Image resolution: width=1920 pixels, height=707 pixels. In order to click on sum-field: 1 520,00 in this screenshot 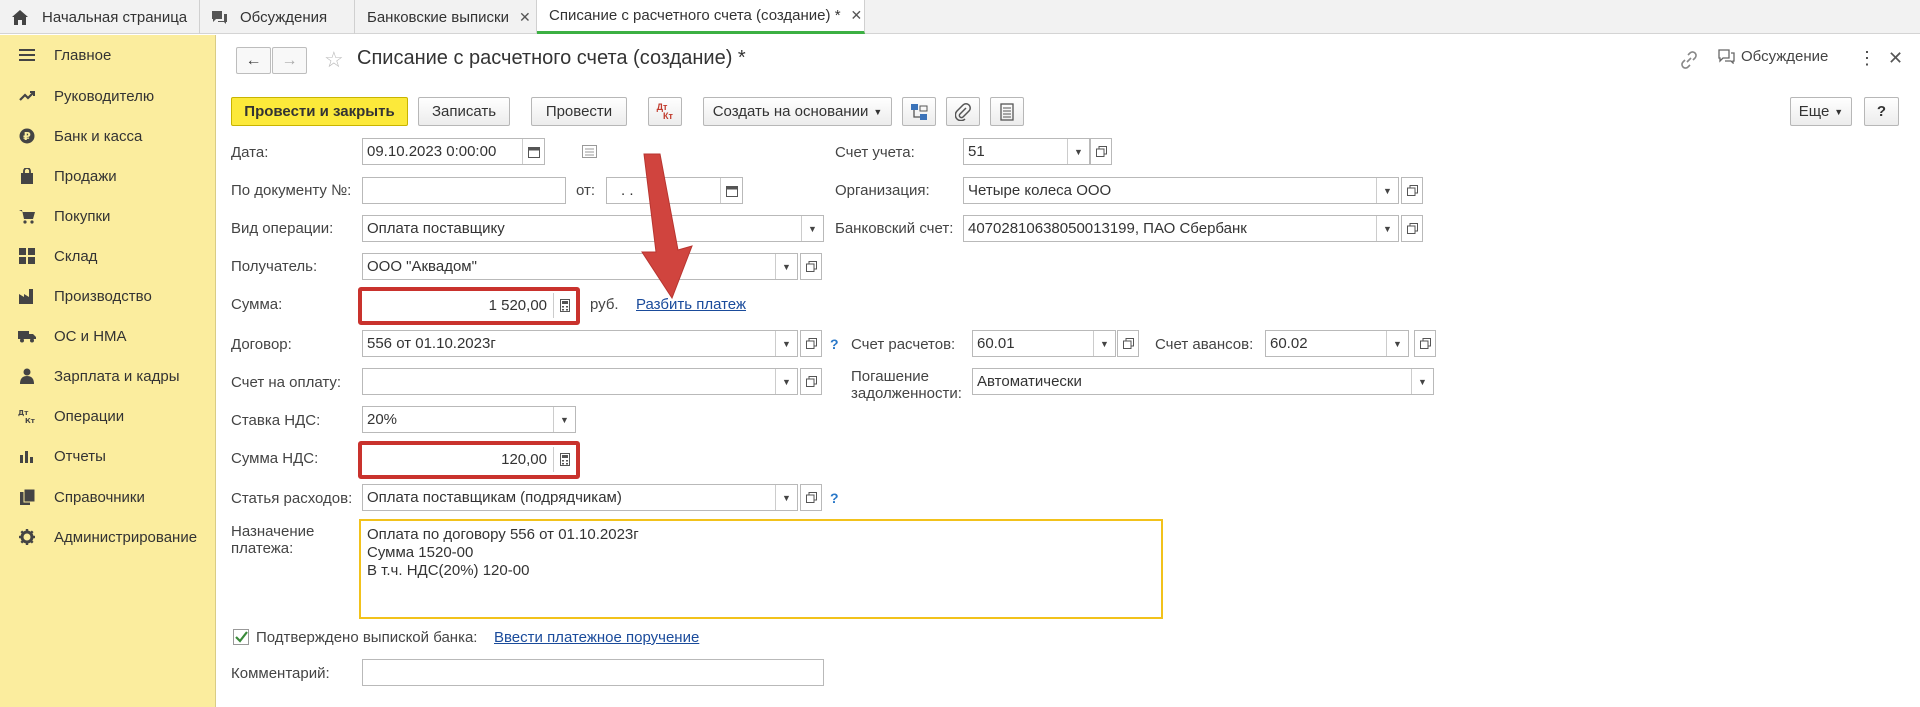, I will do `click(469, 305)`.